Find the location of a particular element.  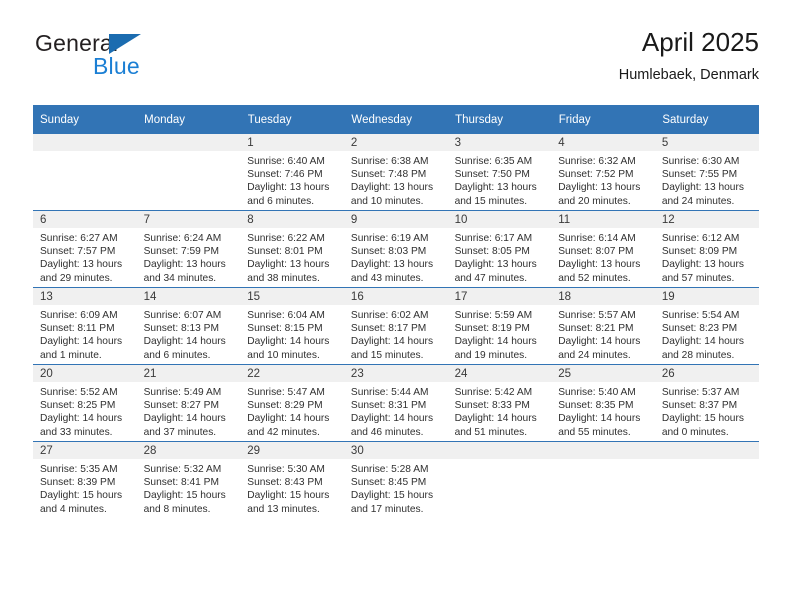

day-detail-daylight-line2: and 10 minutes. is located at coordinates (387, 201).